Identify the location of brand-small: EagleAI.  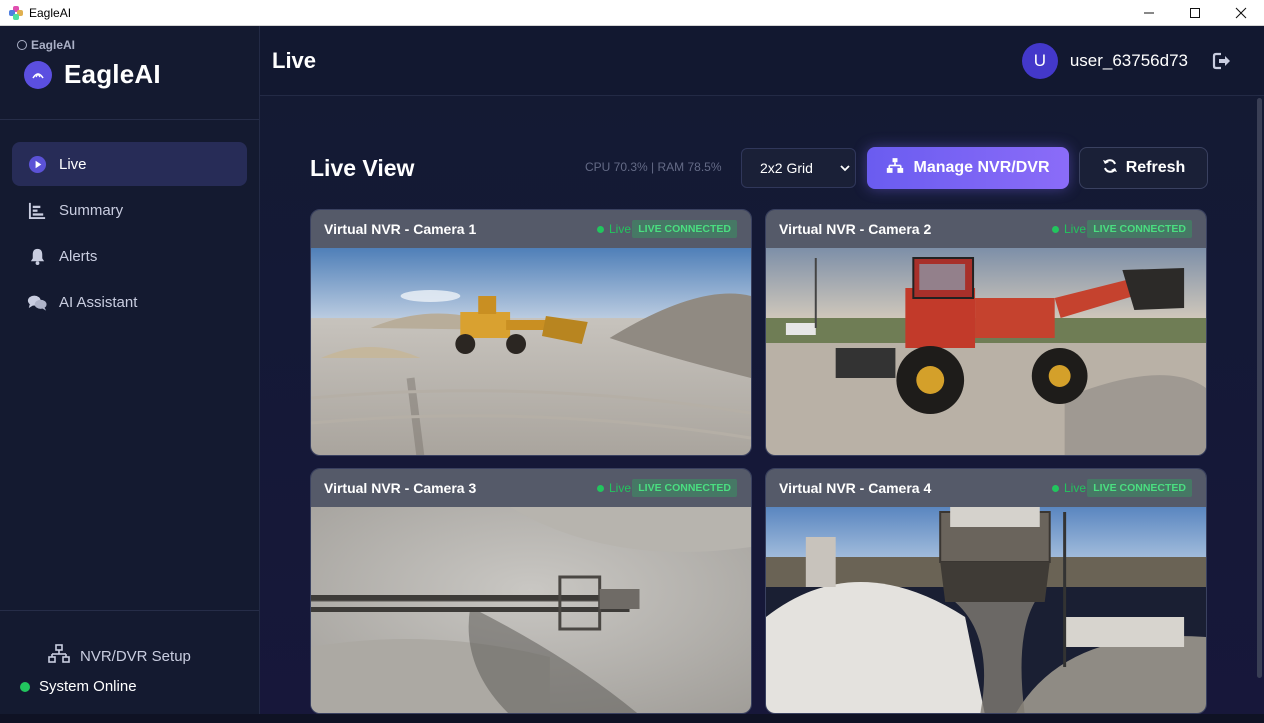
(46, 45).